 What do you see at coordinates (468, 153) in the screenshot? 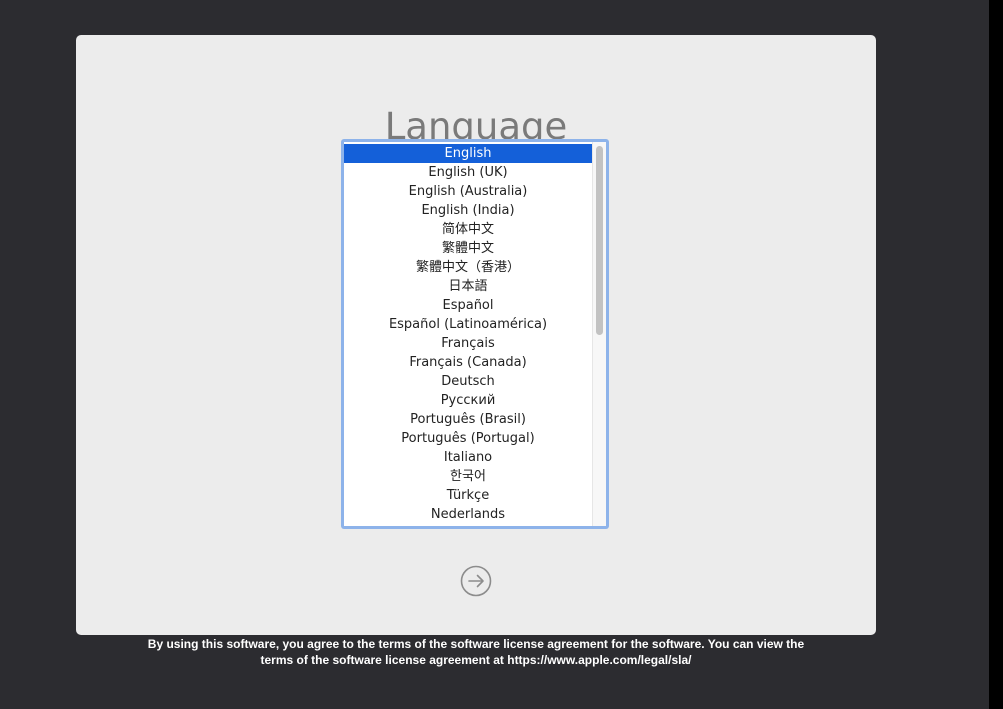
I see `language-option: English` at bounding box center [468, 153].